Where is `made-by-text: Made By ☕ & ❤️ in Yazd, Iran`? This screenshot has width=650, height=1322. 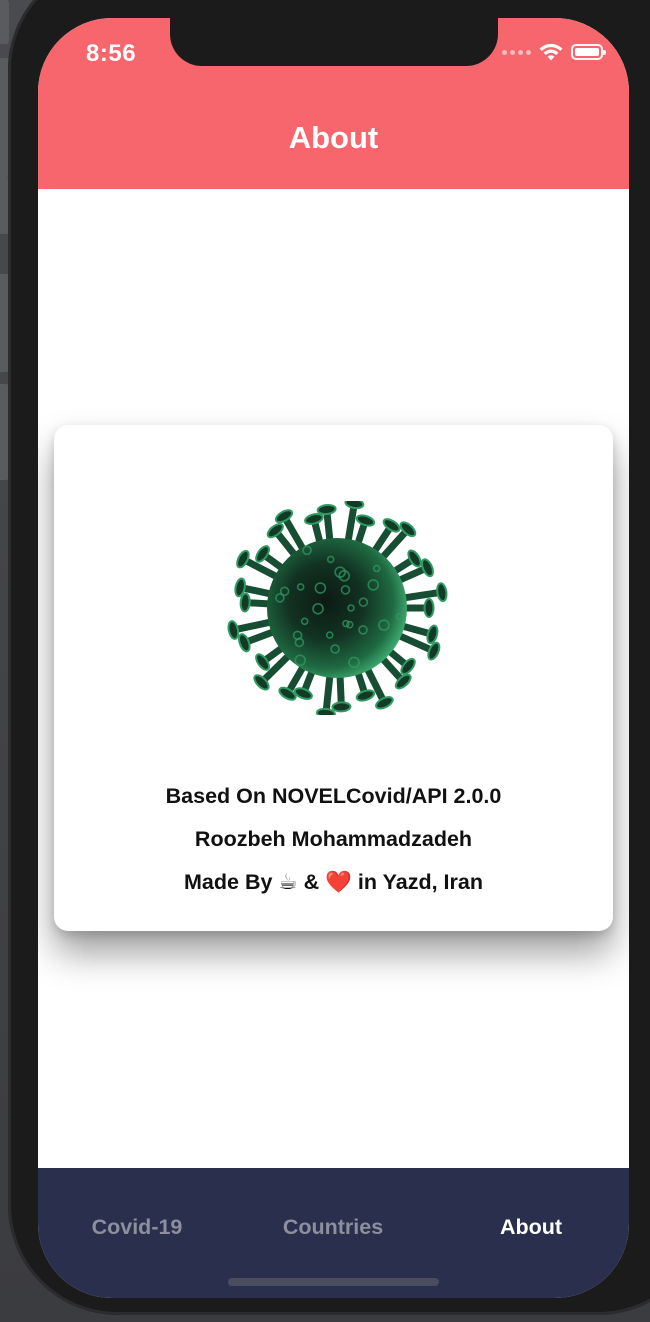 made-by-text: Made By ☕ & ❤️ in Yazd, Iran is located at coordinates (333, 882).